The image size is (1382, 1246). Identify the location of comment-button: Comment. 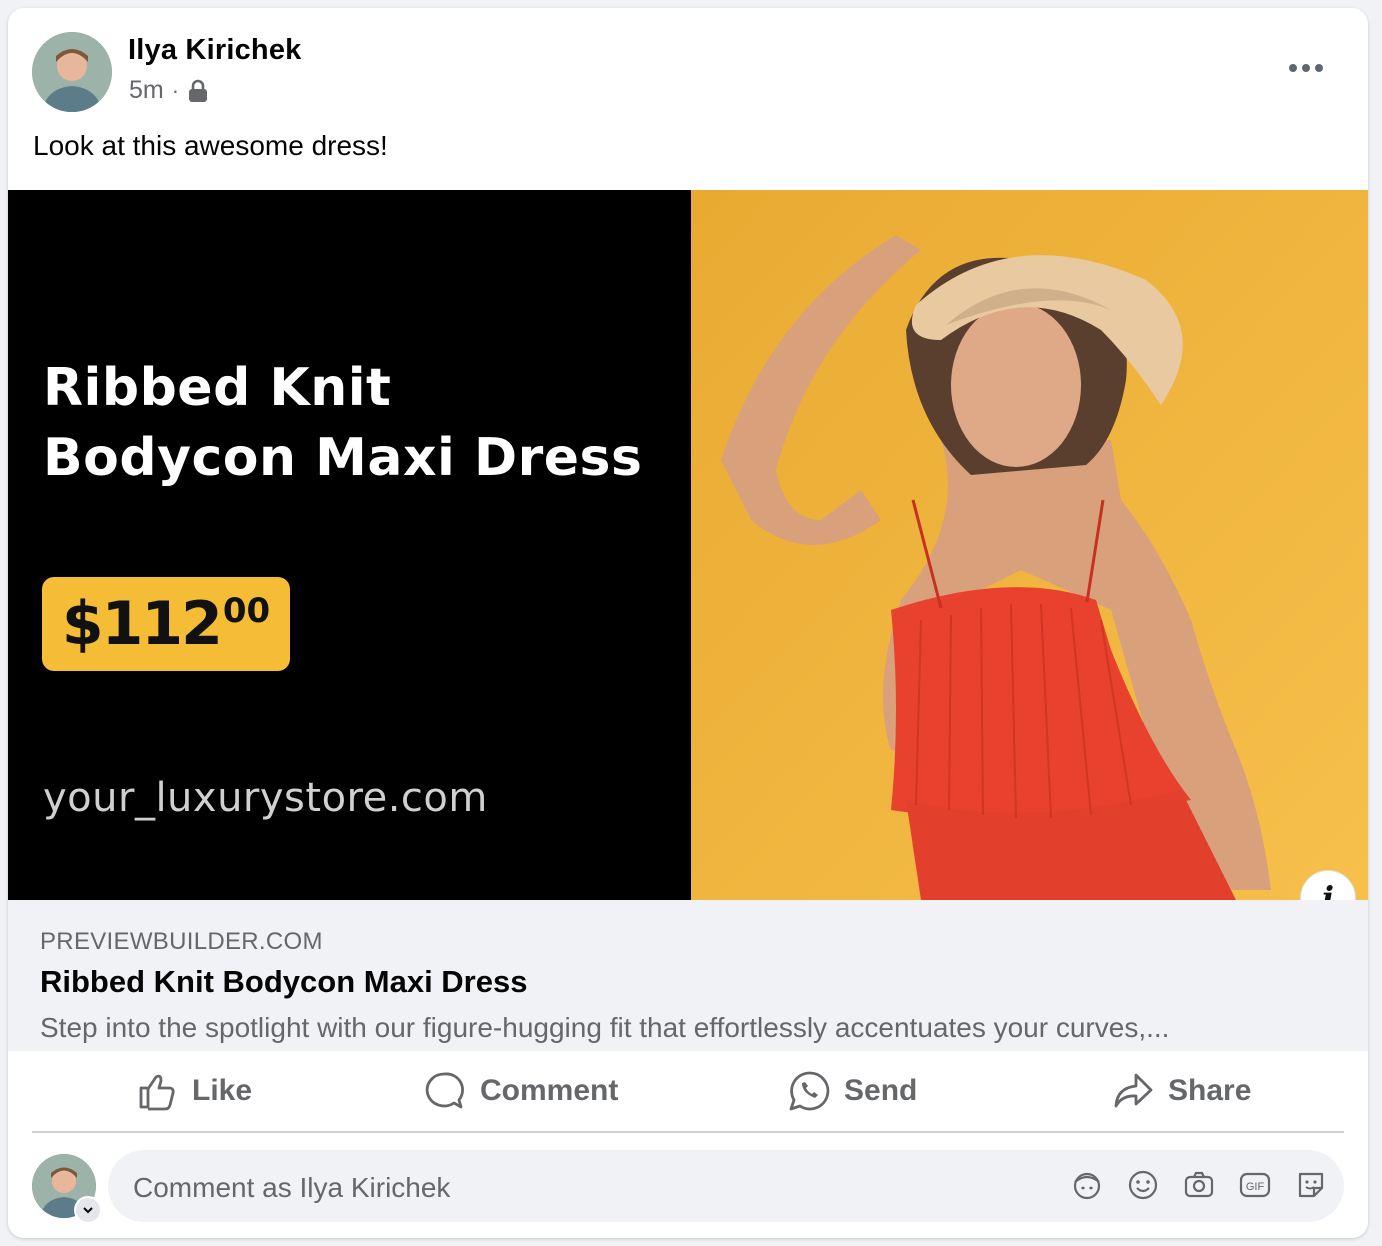
(521, 1091).